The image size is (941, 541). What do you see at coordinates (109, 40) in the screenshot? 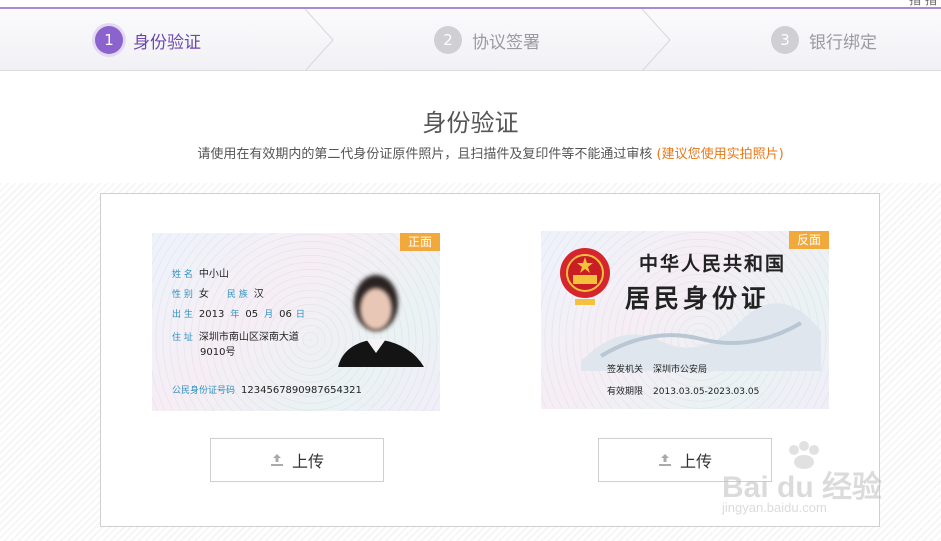
I see `step-number: 1` at bounding box center [109, 40].